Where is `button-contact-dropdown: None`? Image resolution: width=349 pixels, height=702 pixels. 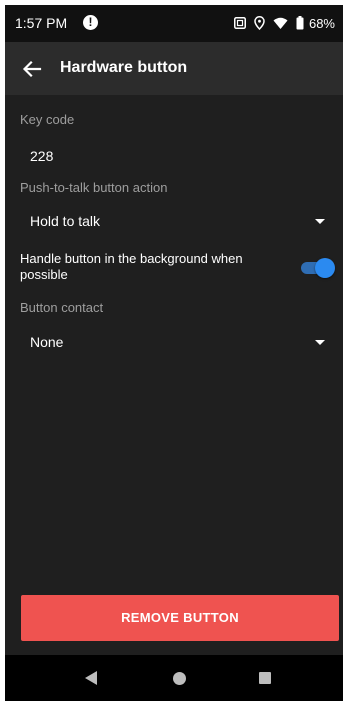
button-contact-dropdown: None is located at coordinates (174, 342).